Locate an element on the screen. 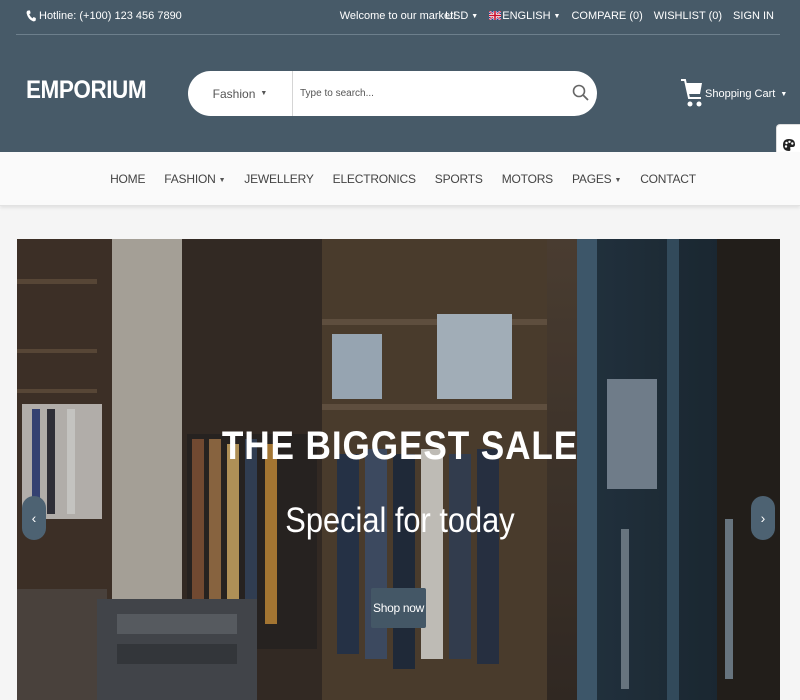 This screenshot has width=800, height=700. language-selector: ENGLISH ▼ is located at coordinates (524, 16).